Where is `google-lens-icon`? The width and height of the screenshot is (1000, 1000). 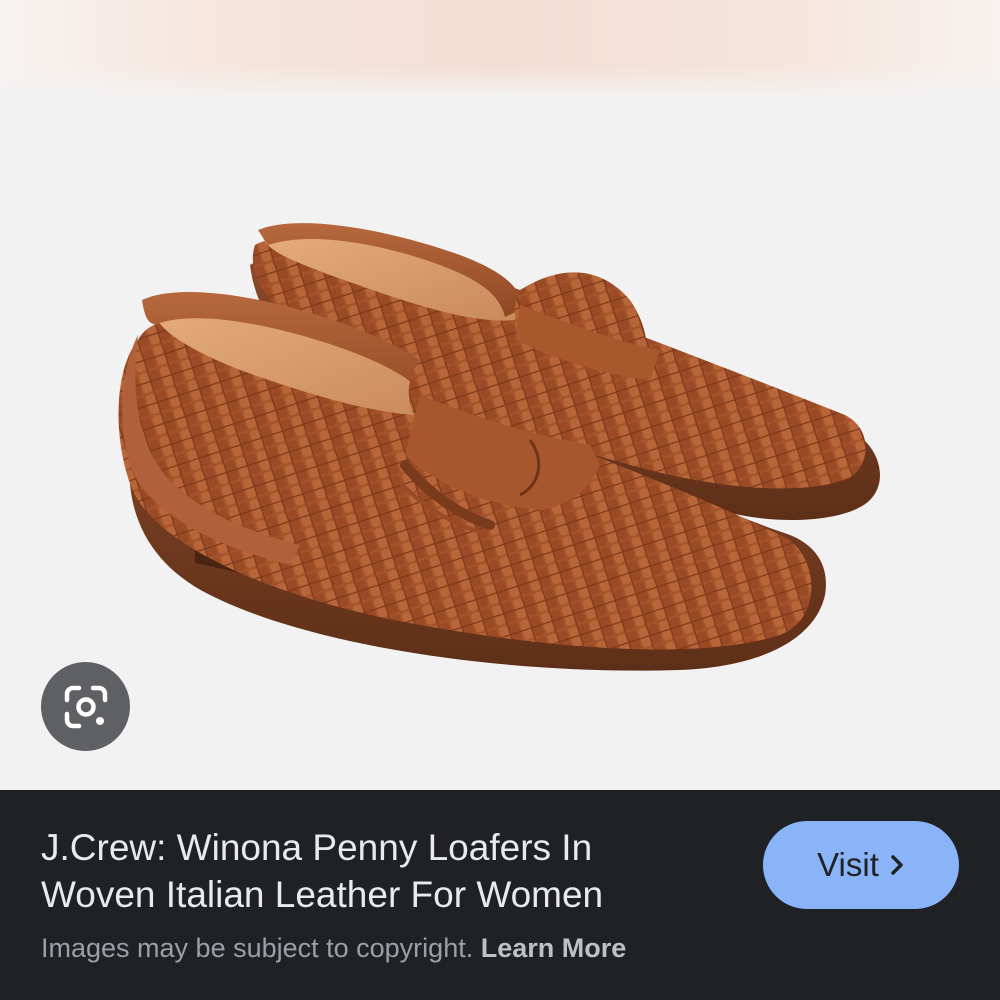 google-lens-icon is located at coordinates (85, 706).